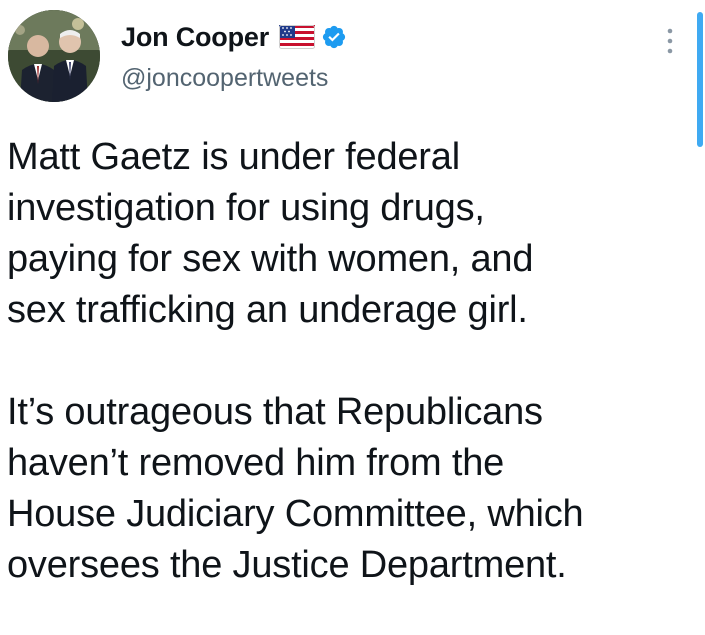  I want to click on us-flag-icon, so click(297, 37).